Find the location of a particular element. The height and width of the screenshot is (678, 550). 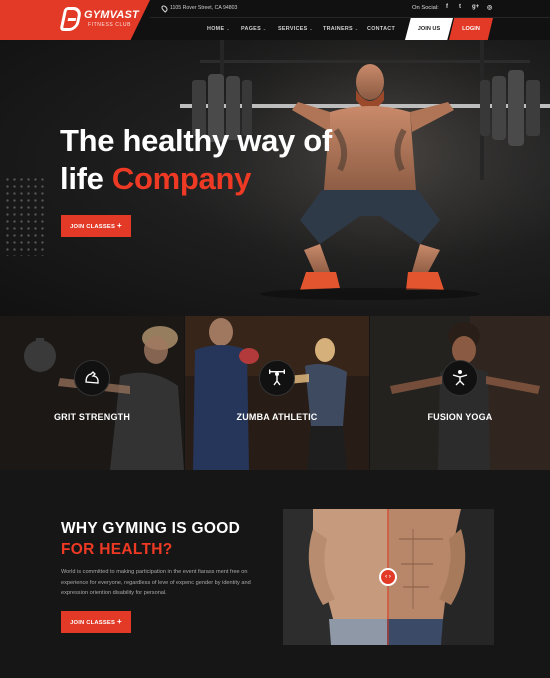

yoga-pose-icon is located at coordinates (460, 378).